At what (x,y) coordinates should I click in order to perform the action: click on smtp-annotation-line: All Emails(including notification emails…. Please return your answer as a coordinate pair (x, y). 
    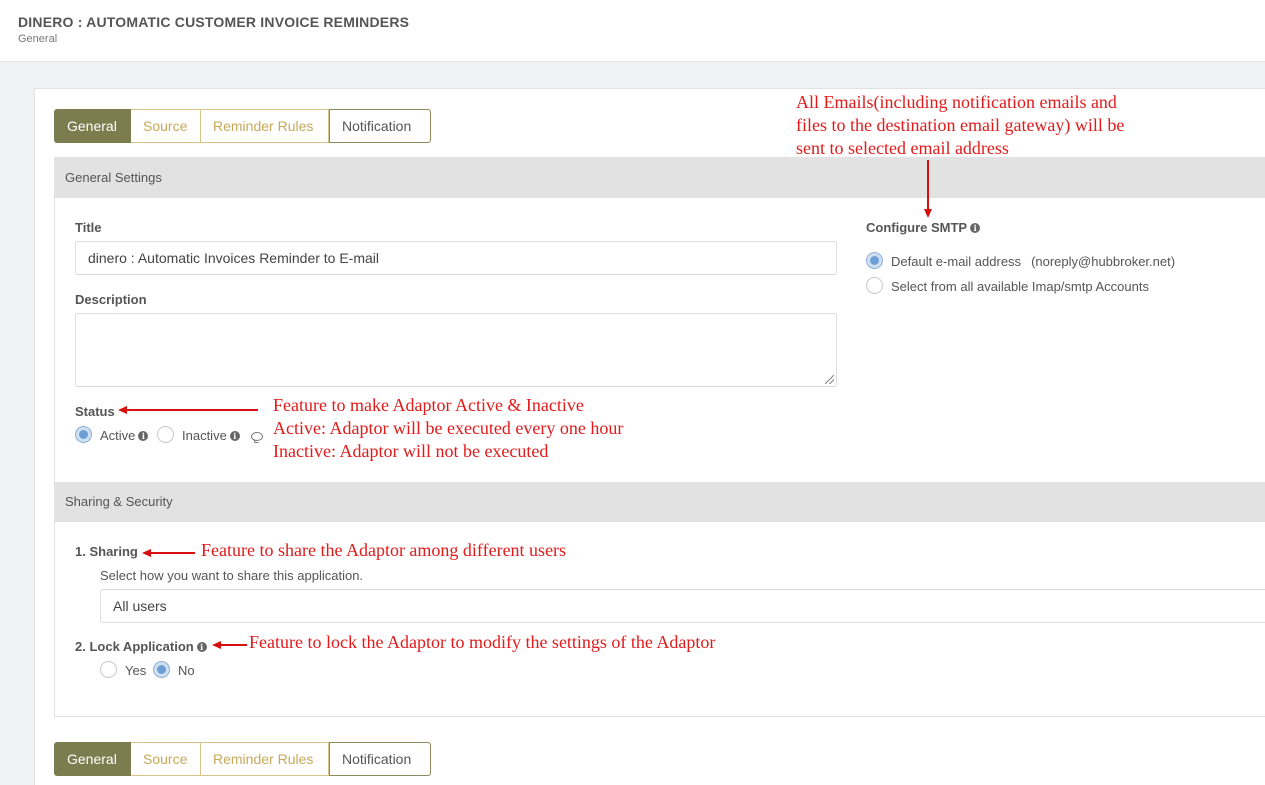
    Looking at the image, I should click on (956, 102).